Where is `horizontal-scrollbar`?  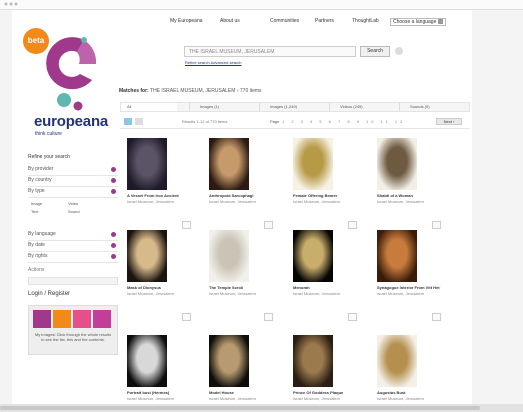 horizontal-scrollbar is located at coordinates (261, 408).